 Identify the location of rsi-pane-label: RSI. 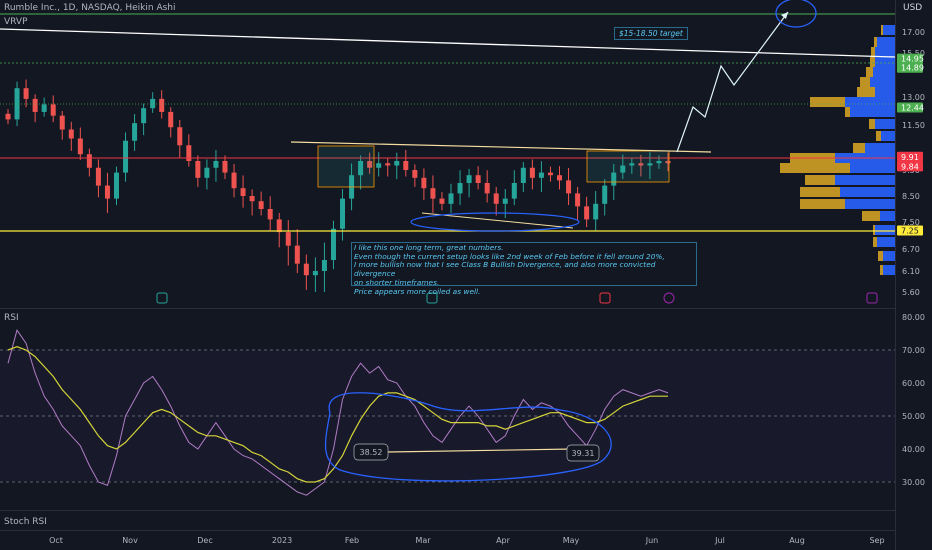
(11, 318).